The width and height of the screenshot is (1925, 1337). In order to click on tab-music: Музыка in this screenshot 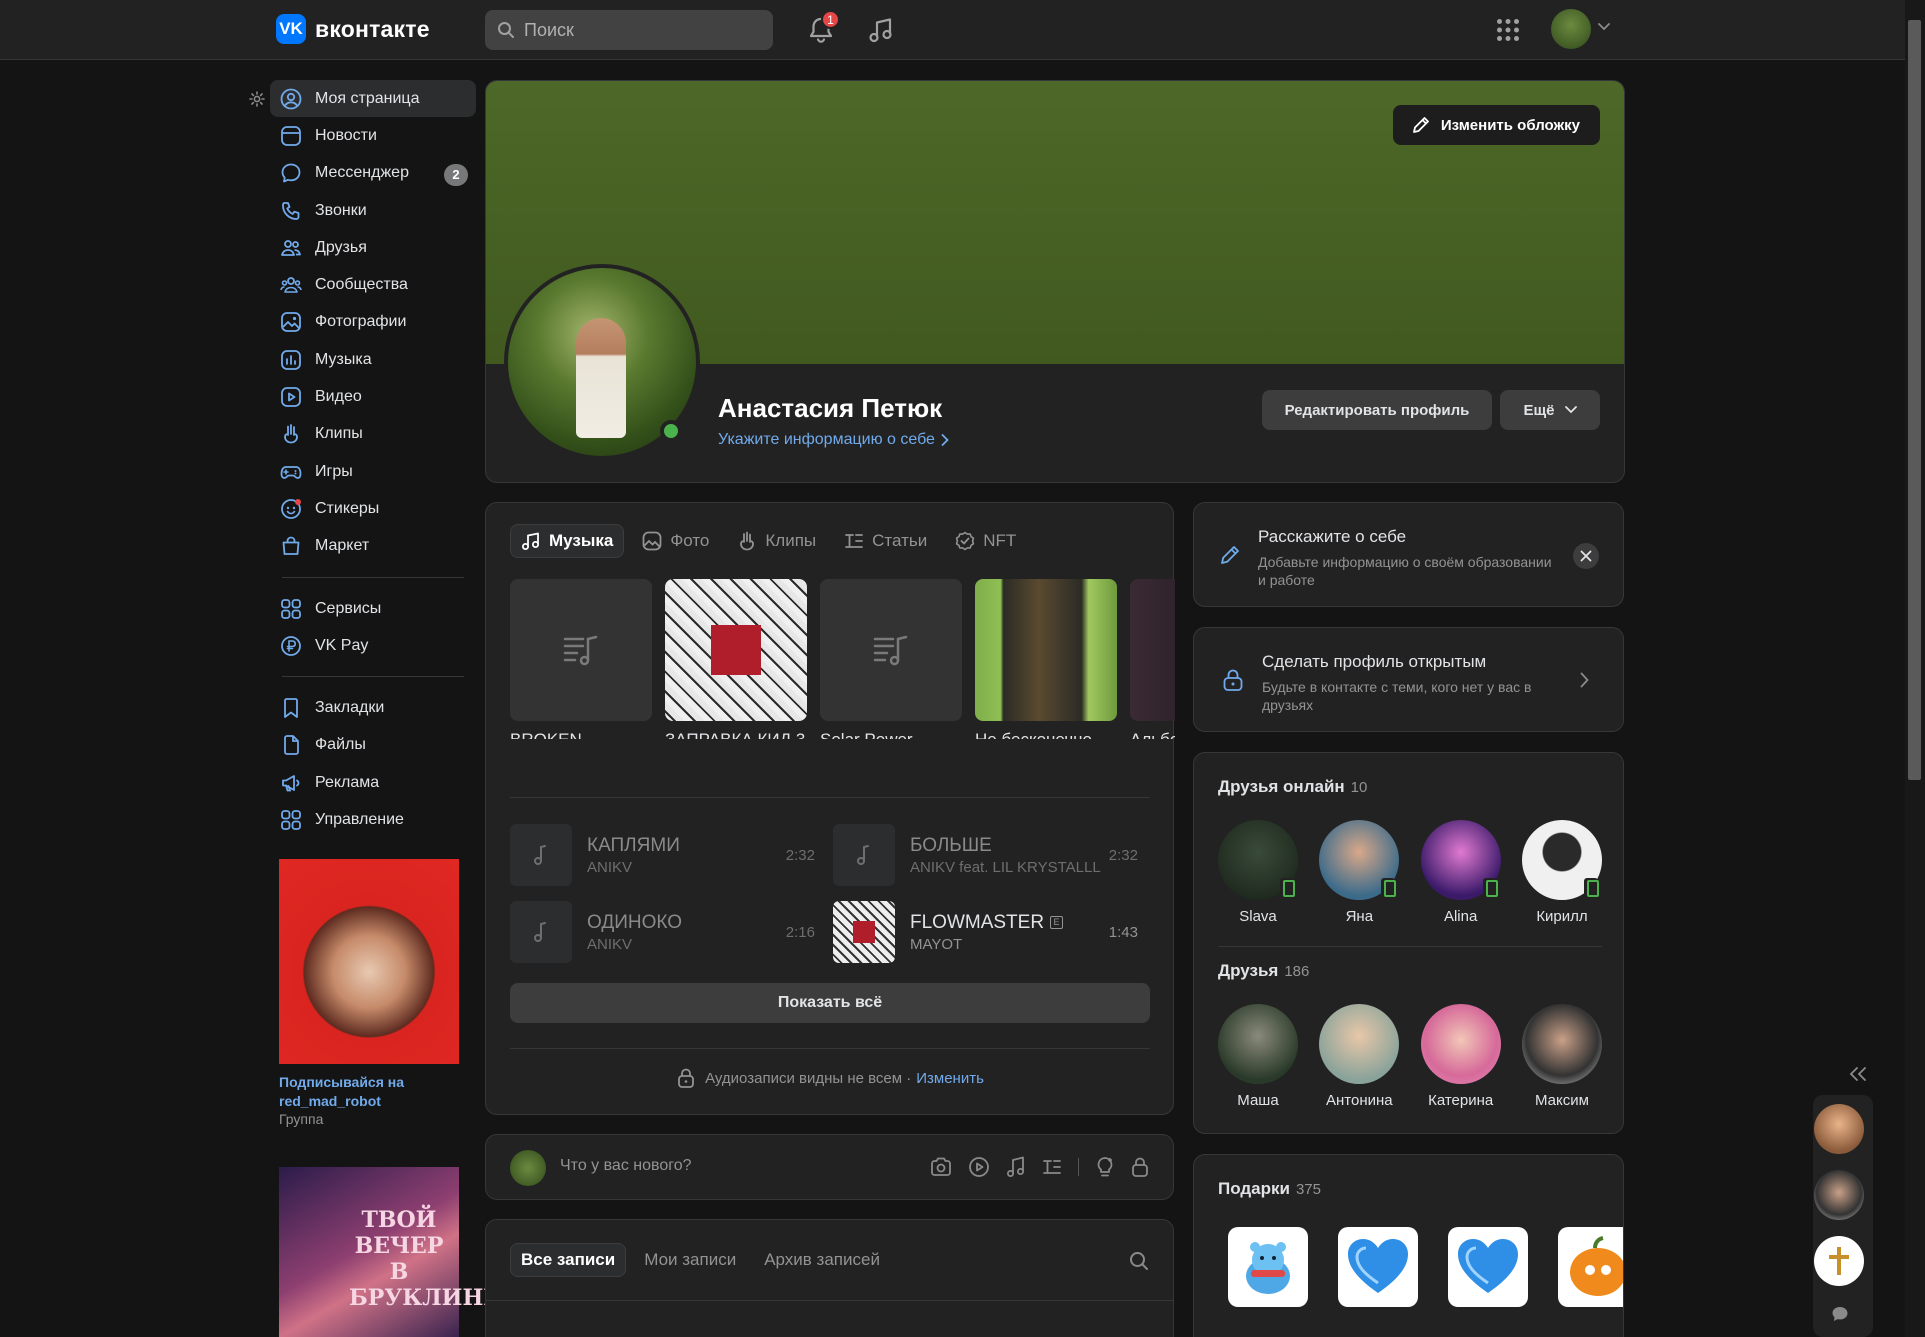, I will do `click(567, 541)`.